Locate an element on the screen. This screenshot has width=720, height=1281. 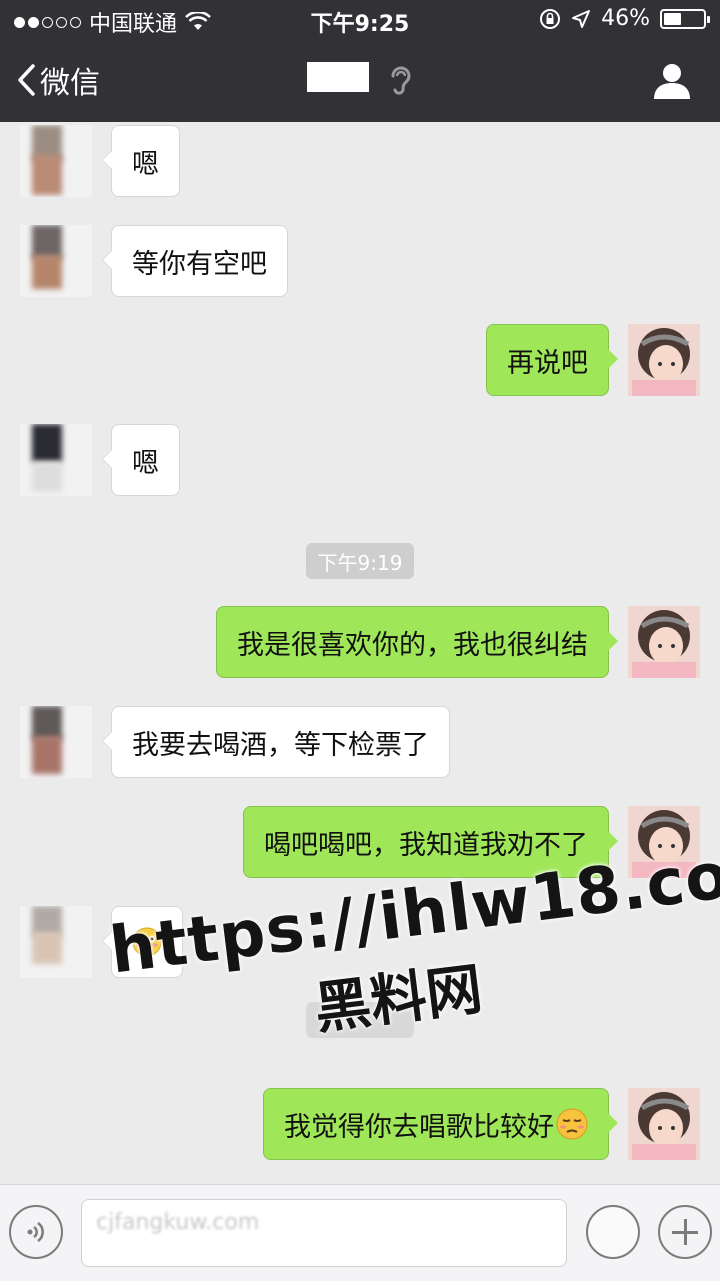
back-button: 微信 is located at coordinates (58, 80).